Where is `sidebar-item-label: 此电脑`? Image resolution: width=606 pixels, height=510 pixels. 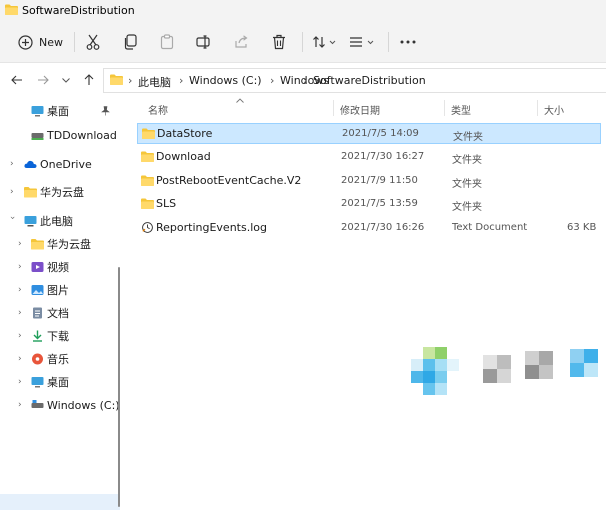 sidebar-item-label: 此电脑 is located at coordinates (56, 221).